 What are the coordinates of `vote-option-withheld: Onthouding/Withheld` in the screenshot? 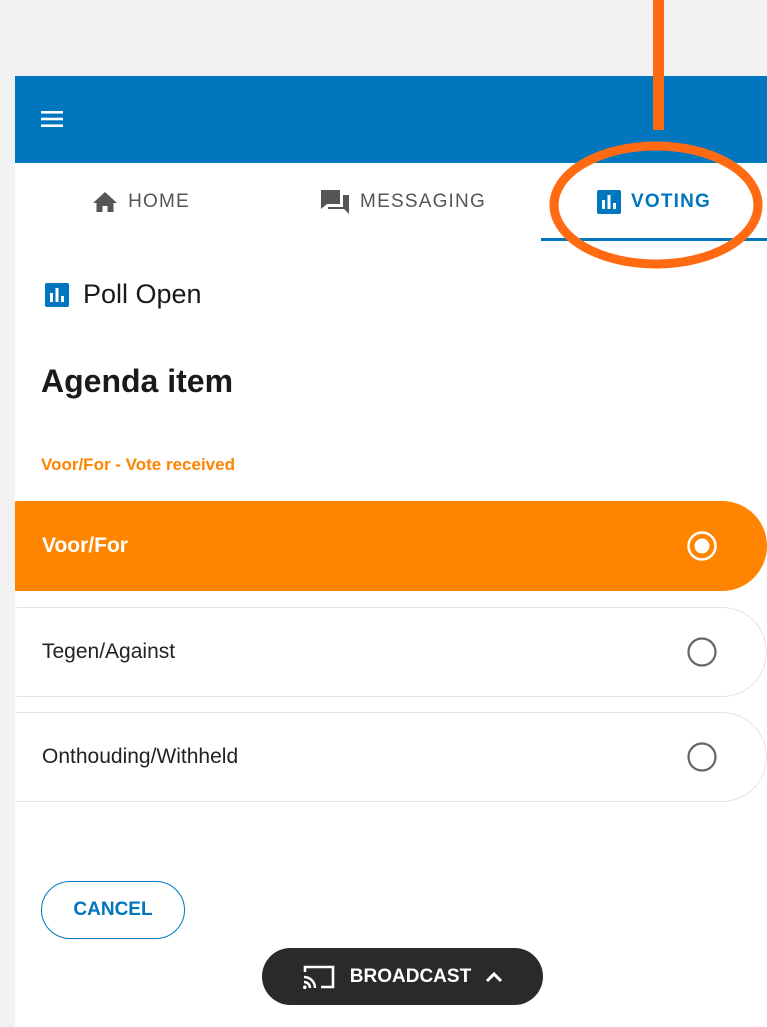 It's located at (391, 757).